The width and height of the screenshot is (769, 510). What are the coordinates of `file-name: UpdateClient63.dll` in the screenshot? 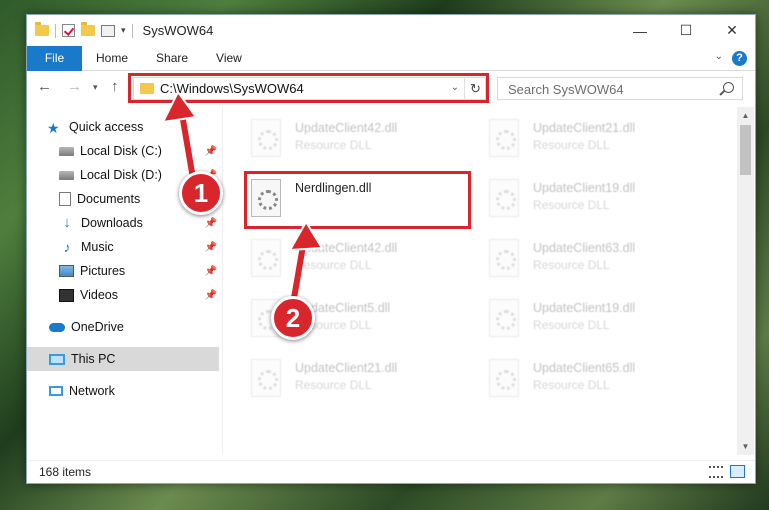 It's located at (584, 248).